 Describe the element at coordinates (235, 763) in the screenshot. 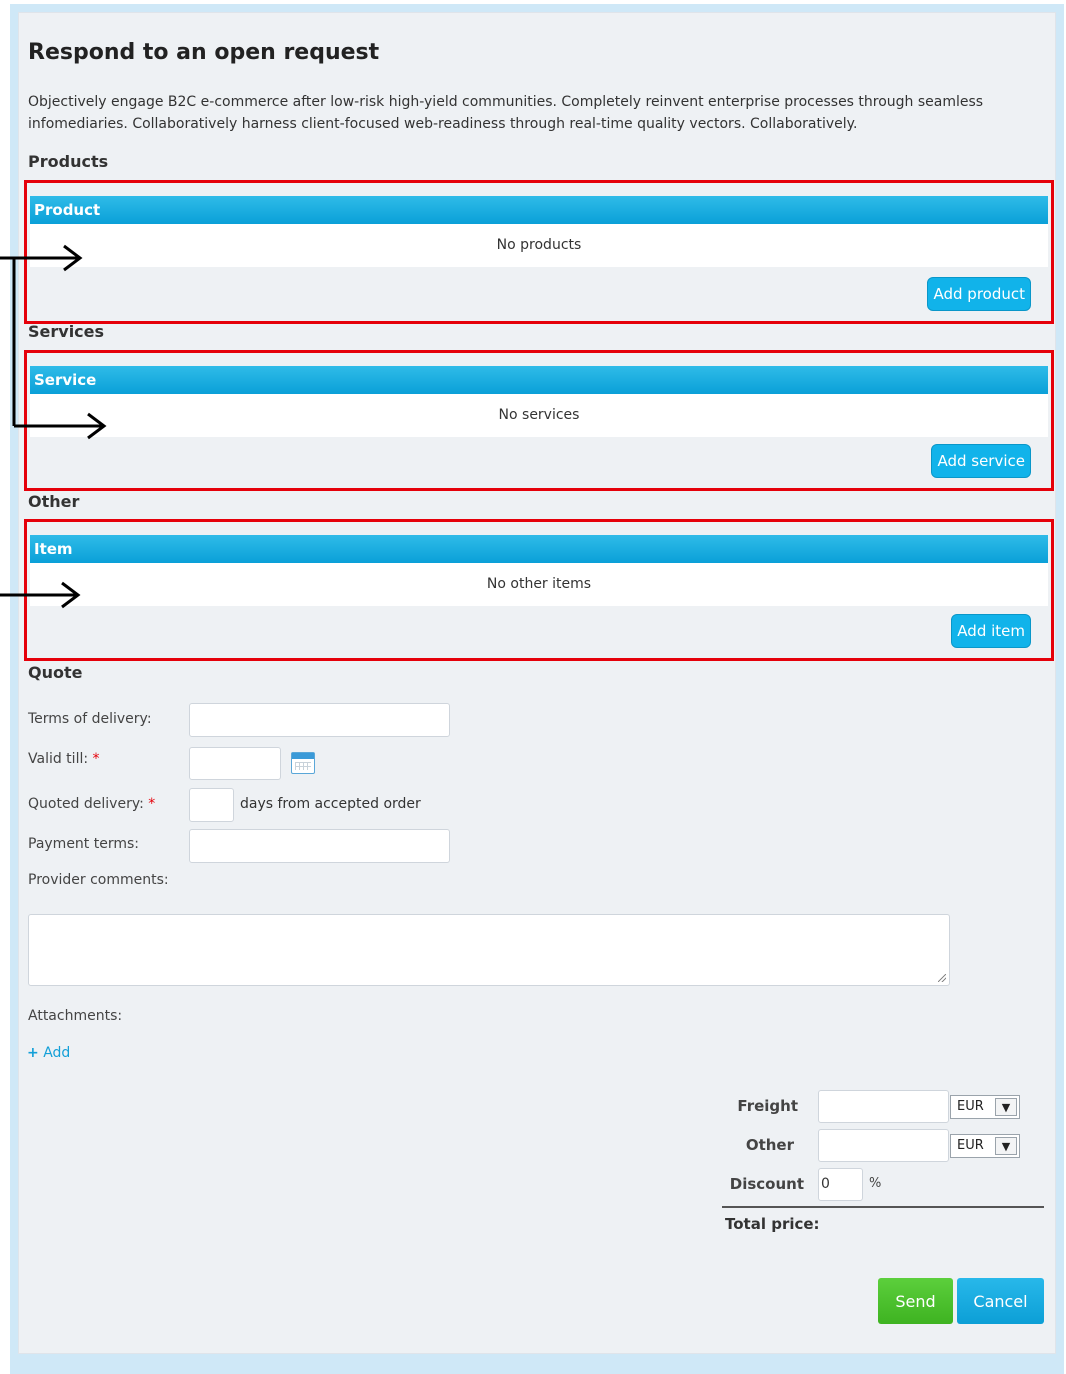

I see `valid-till-input` at that location.